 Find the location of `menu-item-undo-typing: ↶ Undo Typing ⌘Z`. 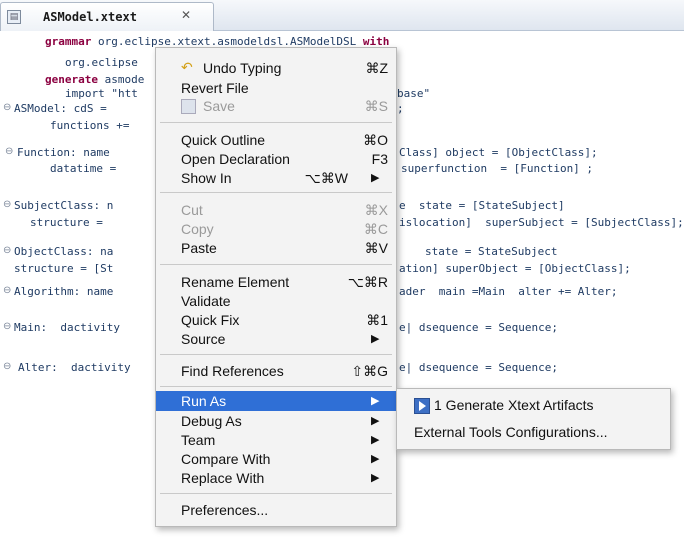

menu-item-undo-typing: ↶ Undo Typing ⌘Z is located at coordinates (276, 68).